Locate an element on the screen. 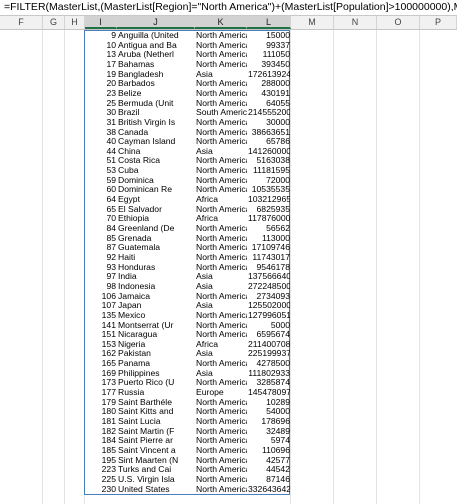 This screenshot has height=504, width=457. column-header-i: I is located at coordinates (101, 22).